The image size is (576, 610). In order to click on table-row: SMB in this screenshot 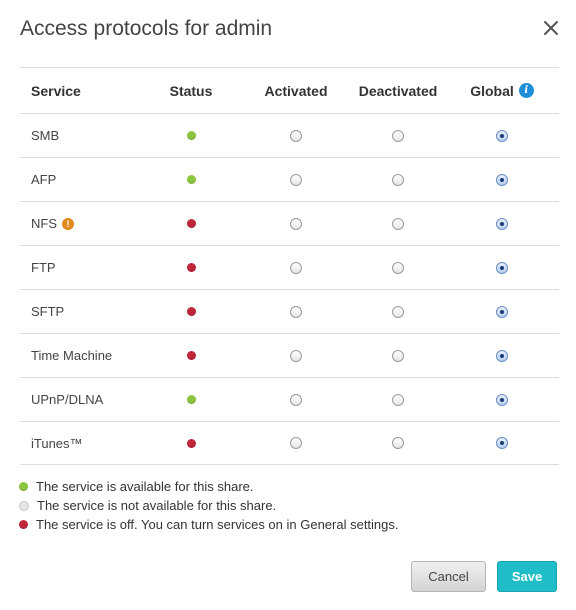, I will do `click(289, 135)`.